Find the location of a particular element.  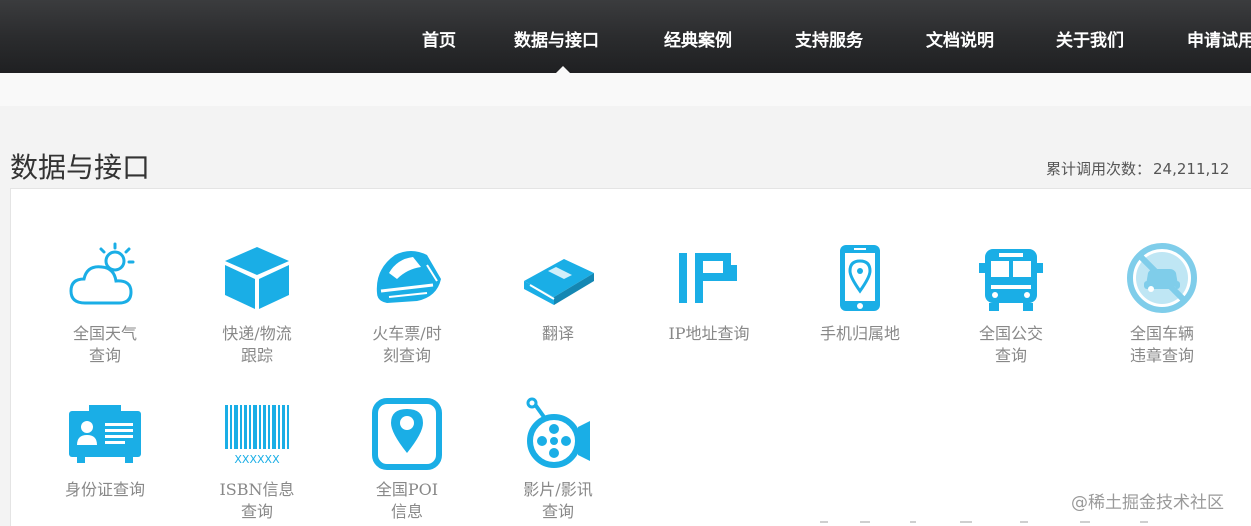

tile-translate: 翻译 is located at coordinates (558, 293).